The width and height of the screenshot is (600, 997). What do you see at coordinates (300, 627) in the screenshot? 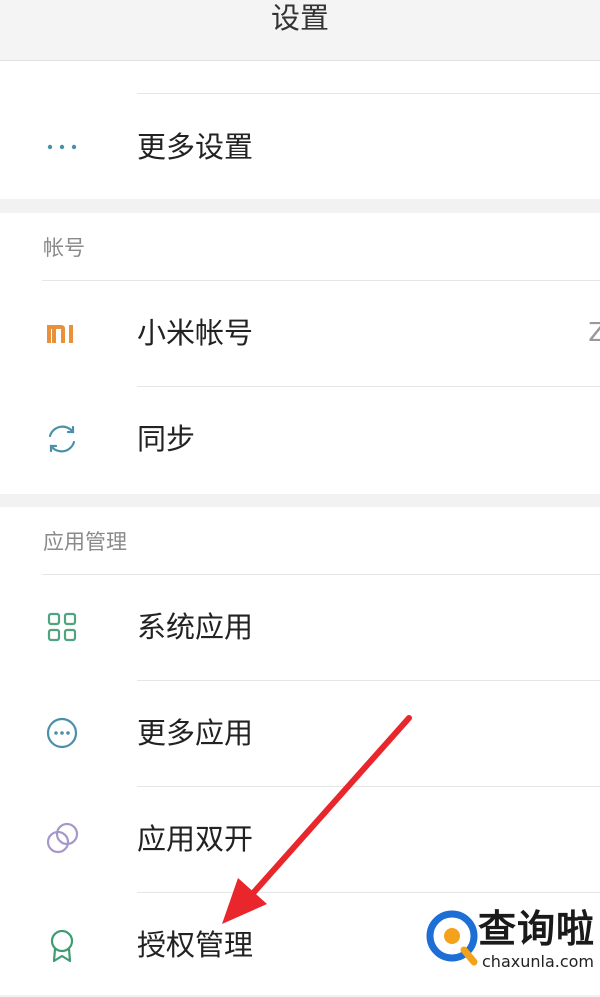
I see `system-apps-item: 系统应用` at bounding box center [300, 627].